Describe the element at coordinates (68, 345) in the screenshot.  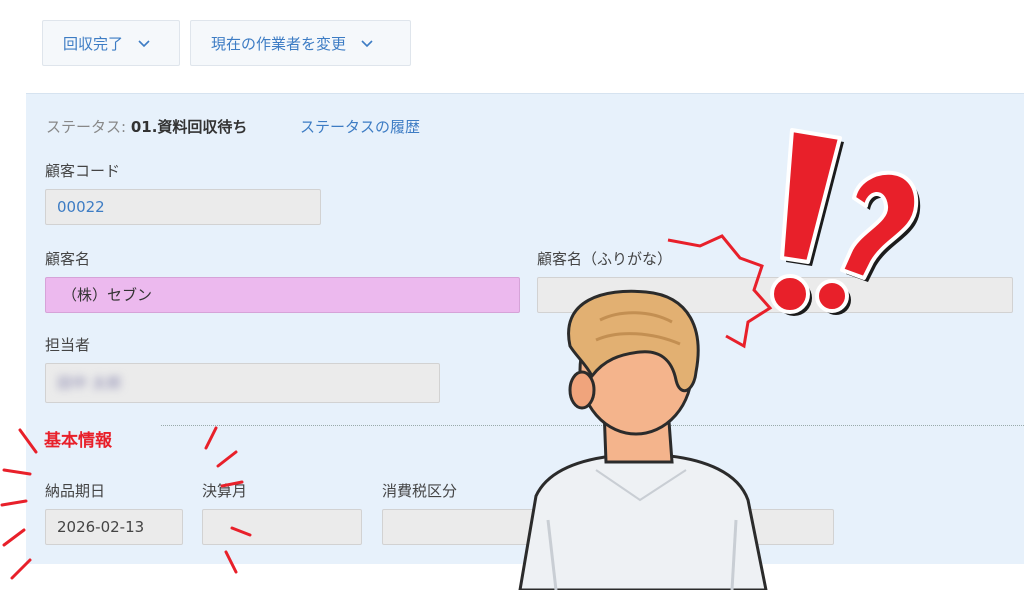
I see `person-in-charge-label: 担当者` at that location.